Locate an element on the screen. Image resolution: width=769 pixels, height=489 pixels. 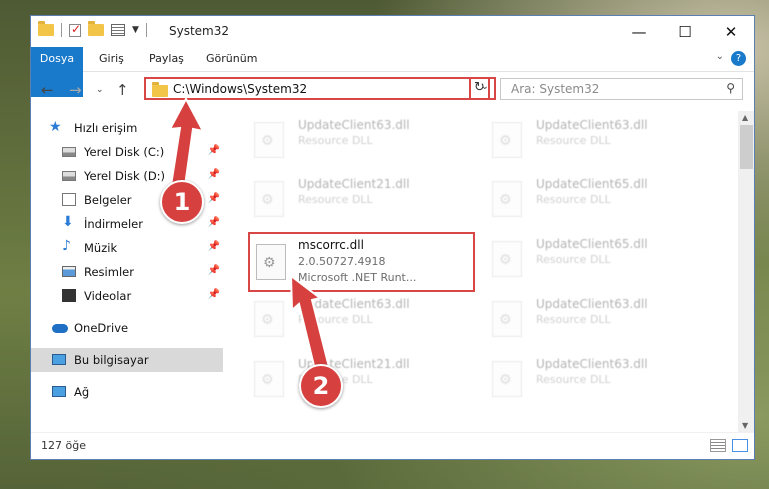
step-1-badge: 1 is located at coordinates (182, 202).